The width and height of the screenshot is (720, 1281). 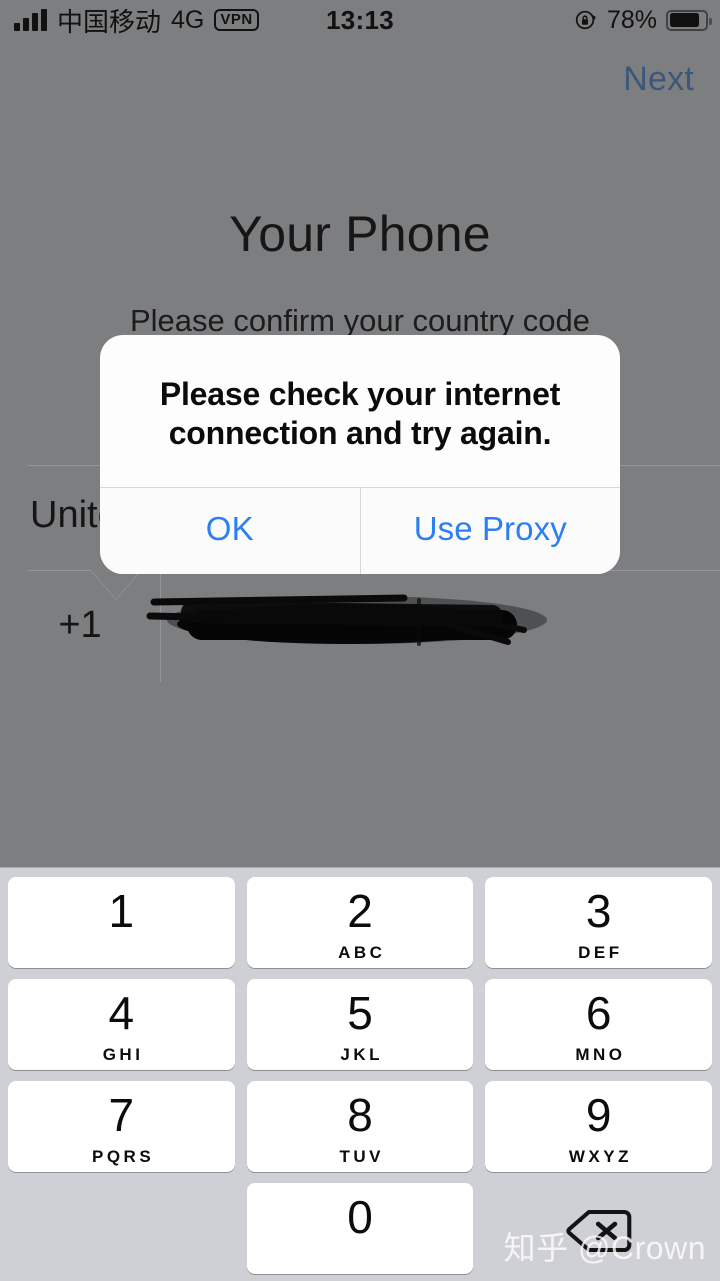 I want to click on key-1: 1, so click(x=121, y=922).